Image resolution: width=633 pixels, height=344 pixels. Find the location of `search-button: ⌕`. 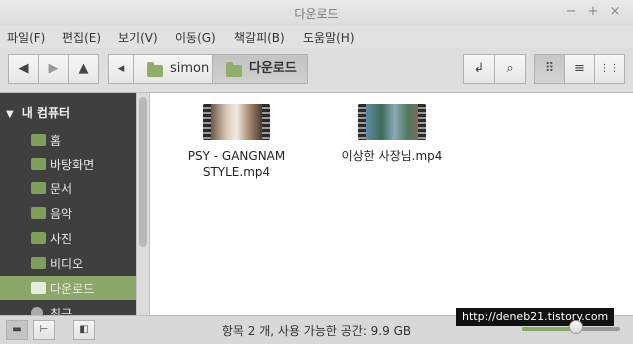

search-button: ⌕ is located at coordinates (510, 69).